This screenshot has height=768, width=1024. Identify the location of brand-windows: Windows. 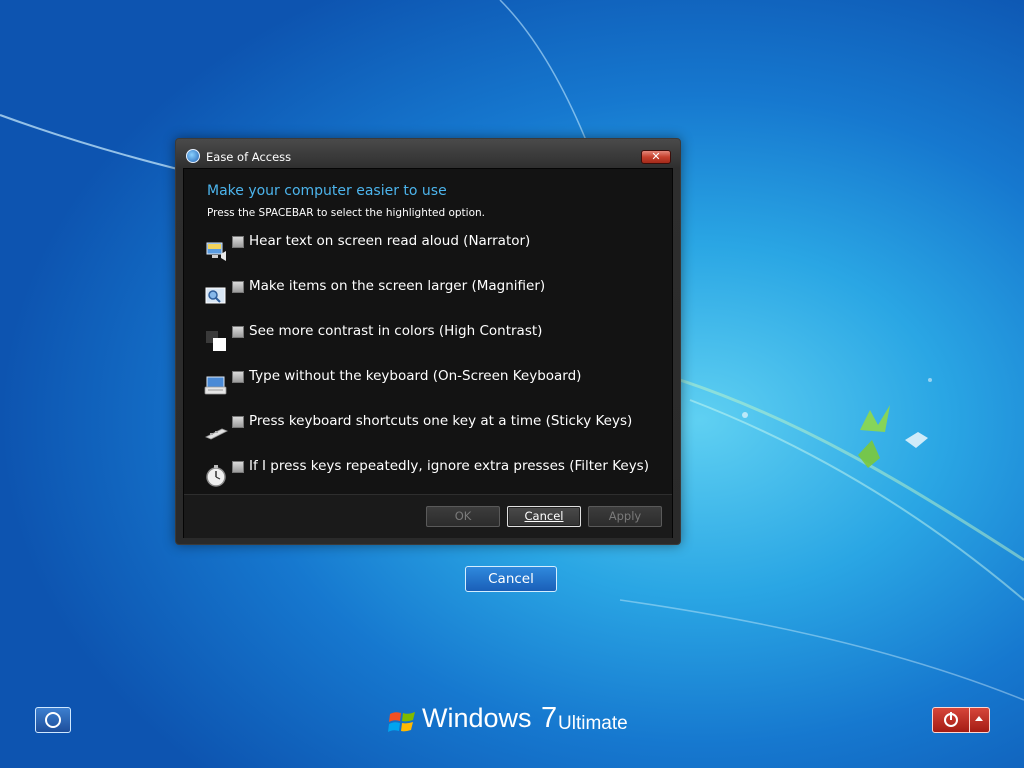
(477, 718).